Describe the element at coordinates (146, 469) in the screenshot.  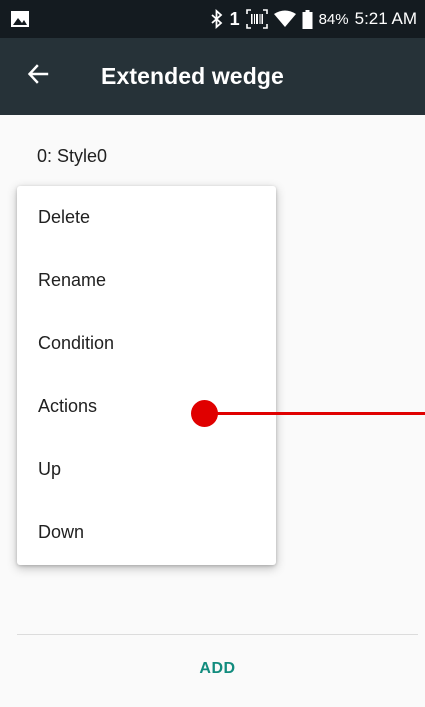
I see `menu-item-up: Up` at that location.